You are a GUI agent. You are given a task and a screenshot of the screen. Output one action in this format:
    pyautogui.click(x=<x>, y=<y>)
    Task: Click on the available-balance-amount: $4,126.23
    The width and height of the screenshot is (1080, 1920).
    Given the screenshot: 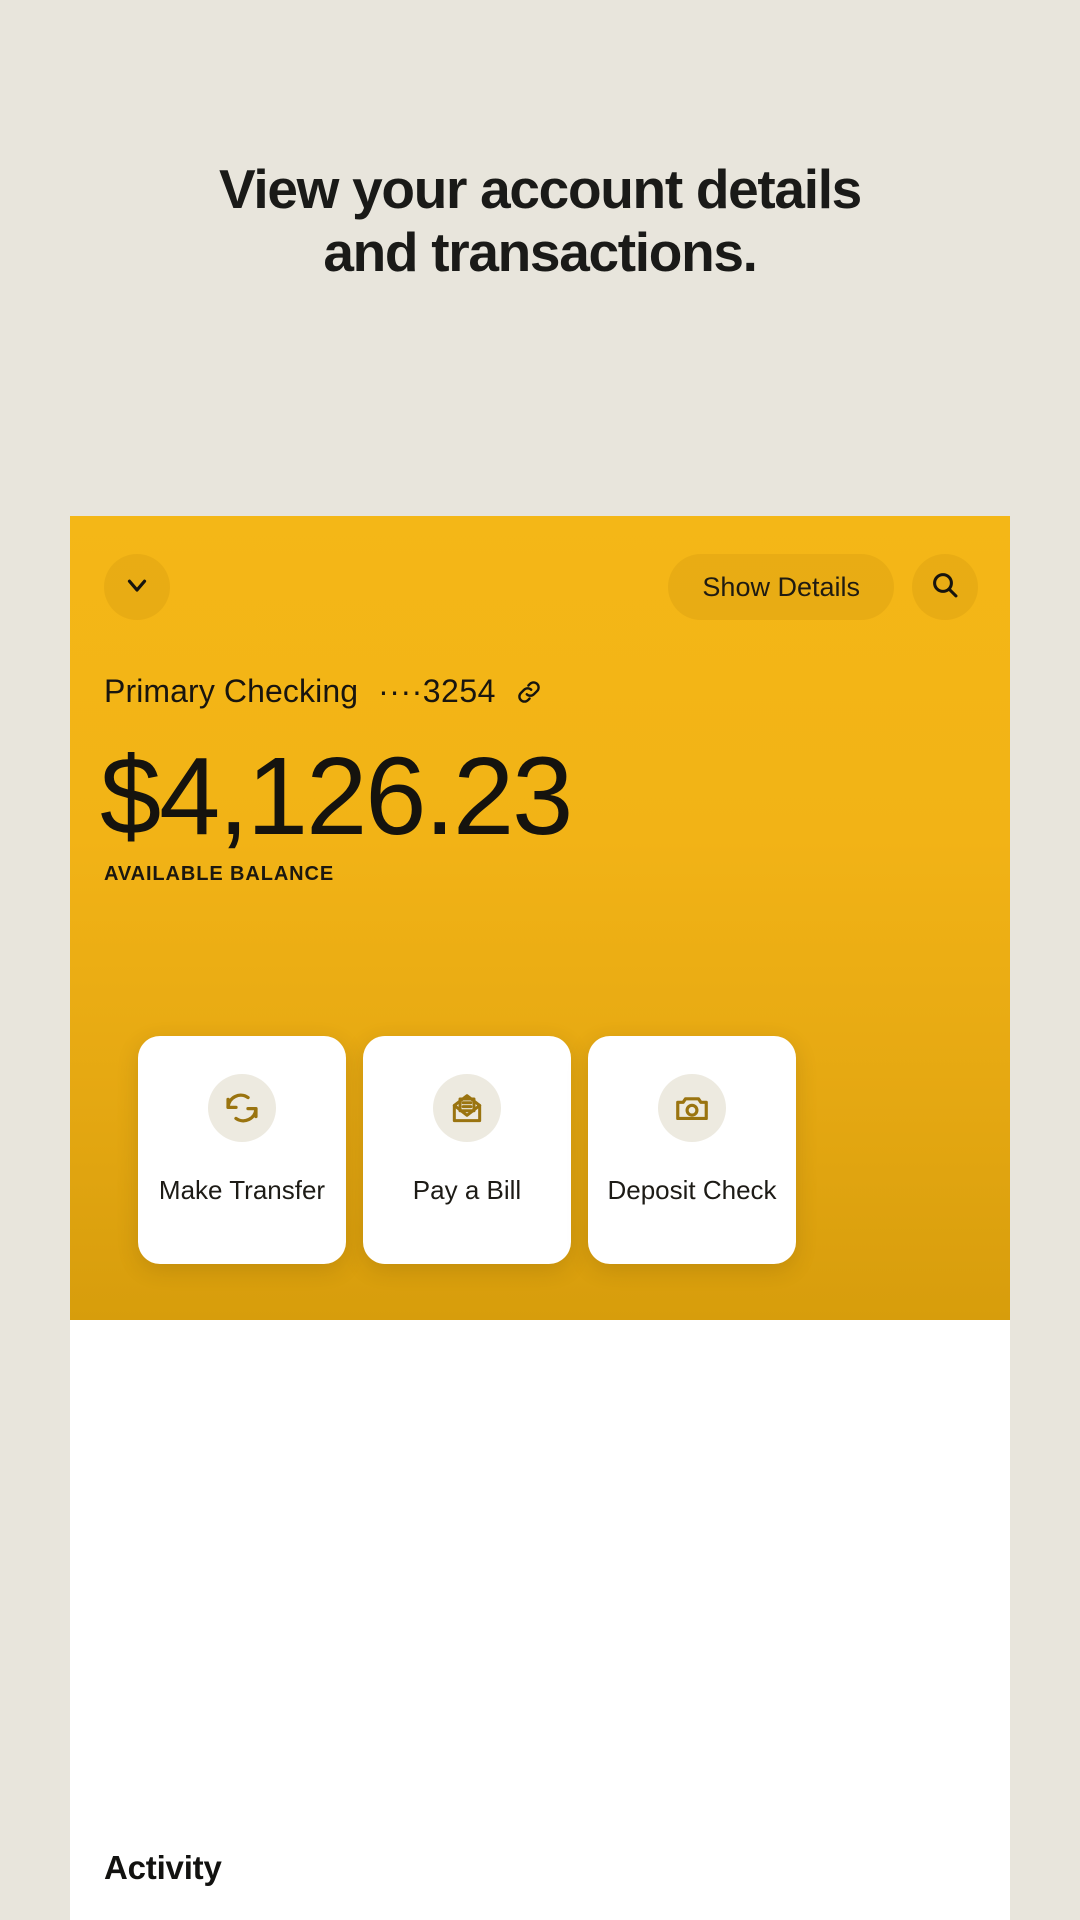 What is the action you would take?
    pyautogui.click(x=336, y=796)
    